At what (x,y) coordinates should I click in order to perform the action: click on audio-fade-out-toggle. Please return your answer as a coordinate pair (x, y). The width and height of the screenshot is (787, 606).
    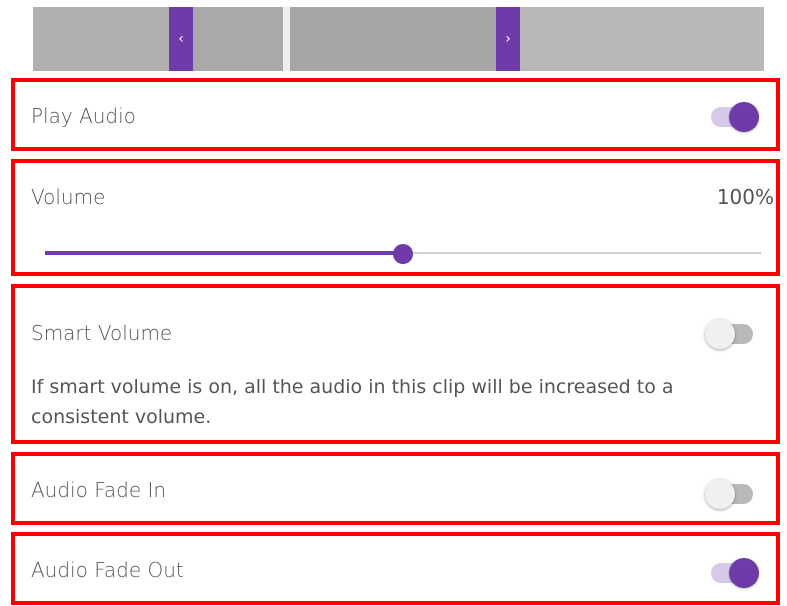
    Looking at the image, I should click on (732, 572).